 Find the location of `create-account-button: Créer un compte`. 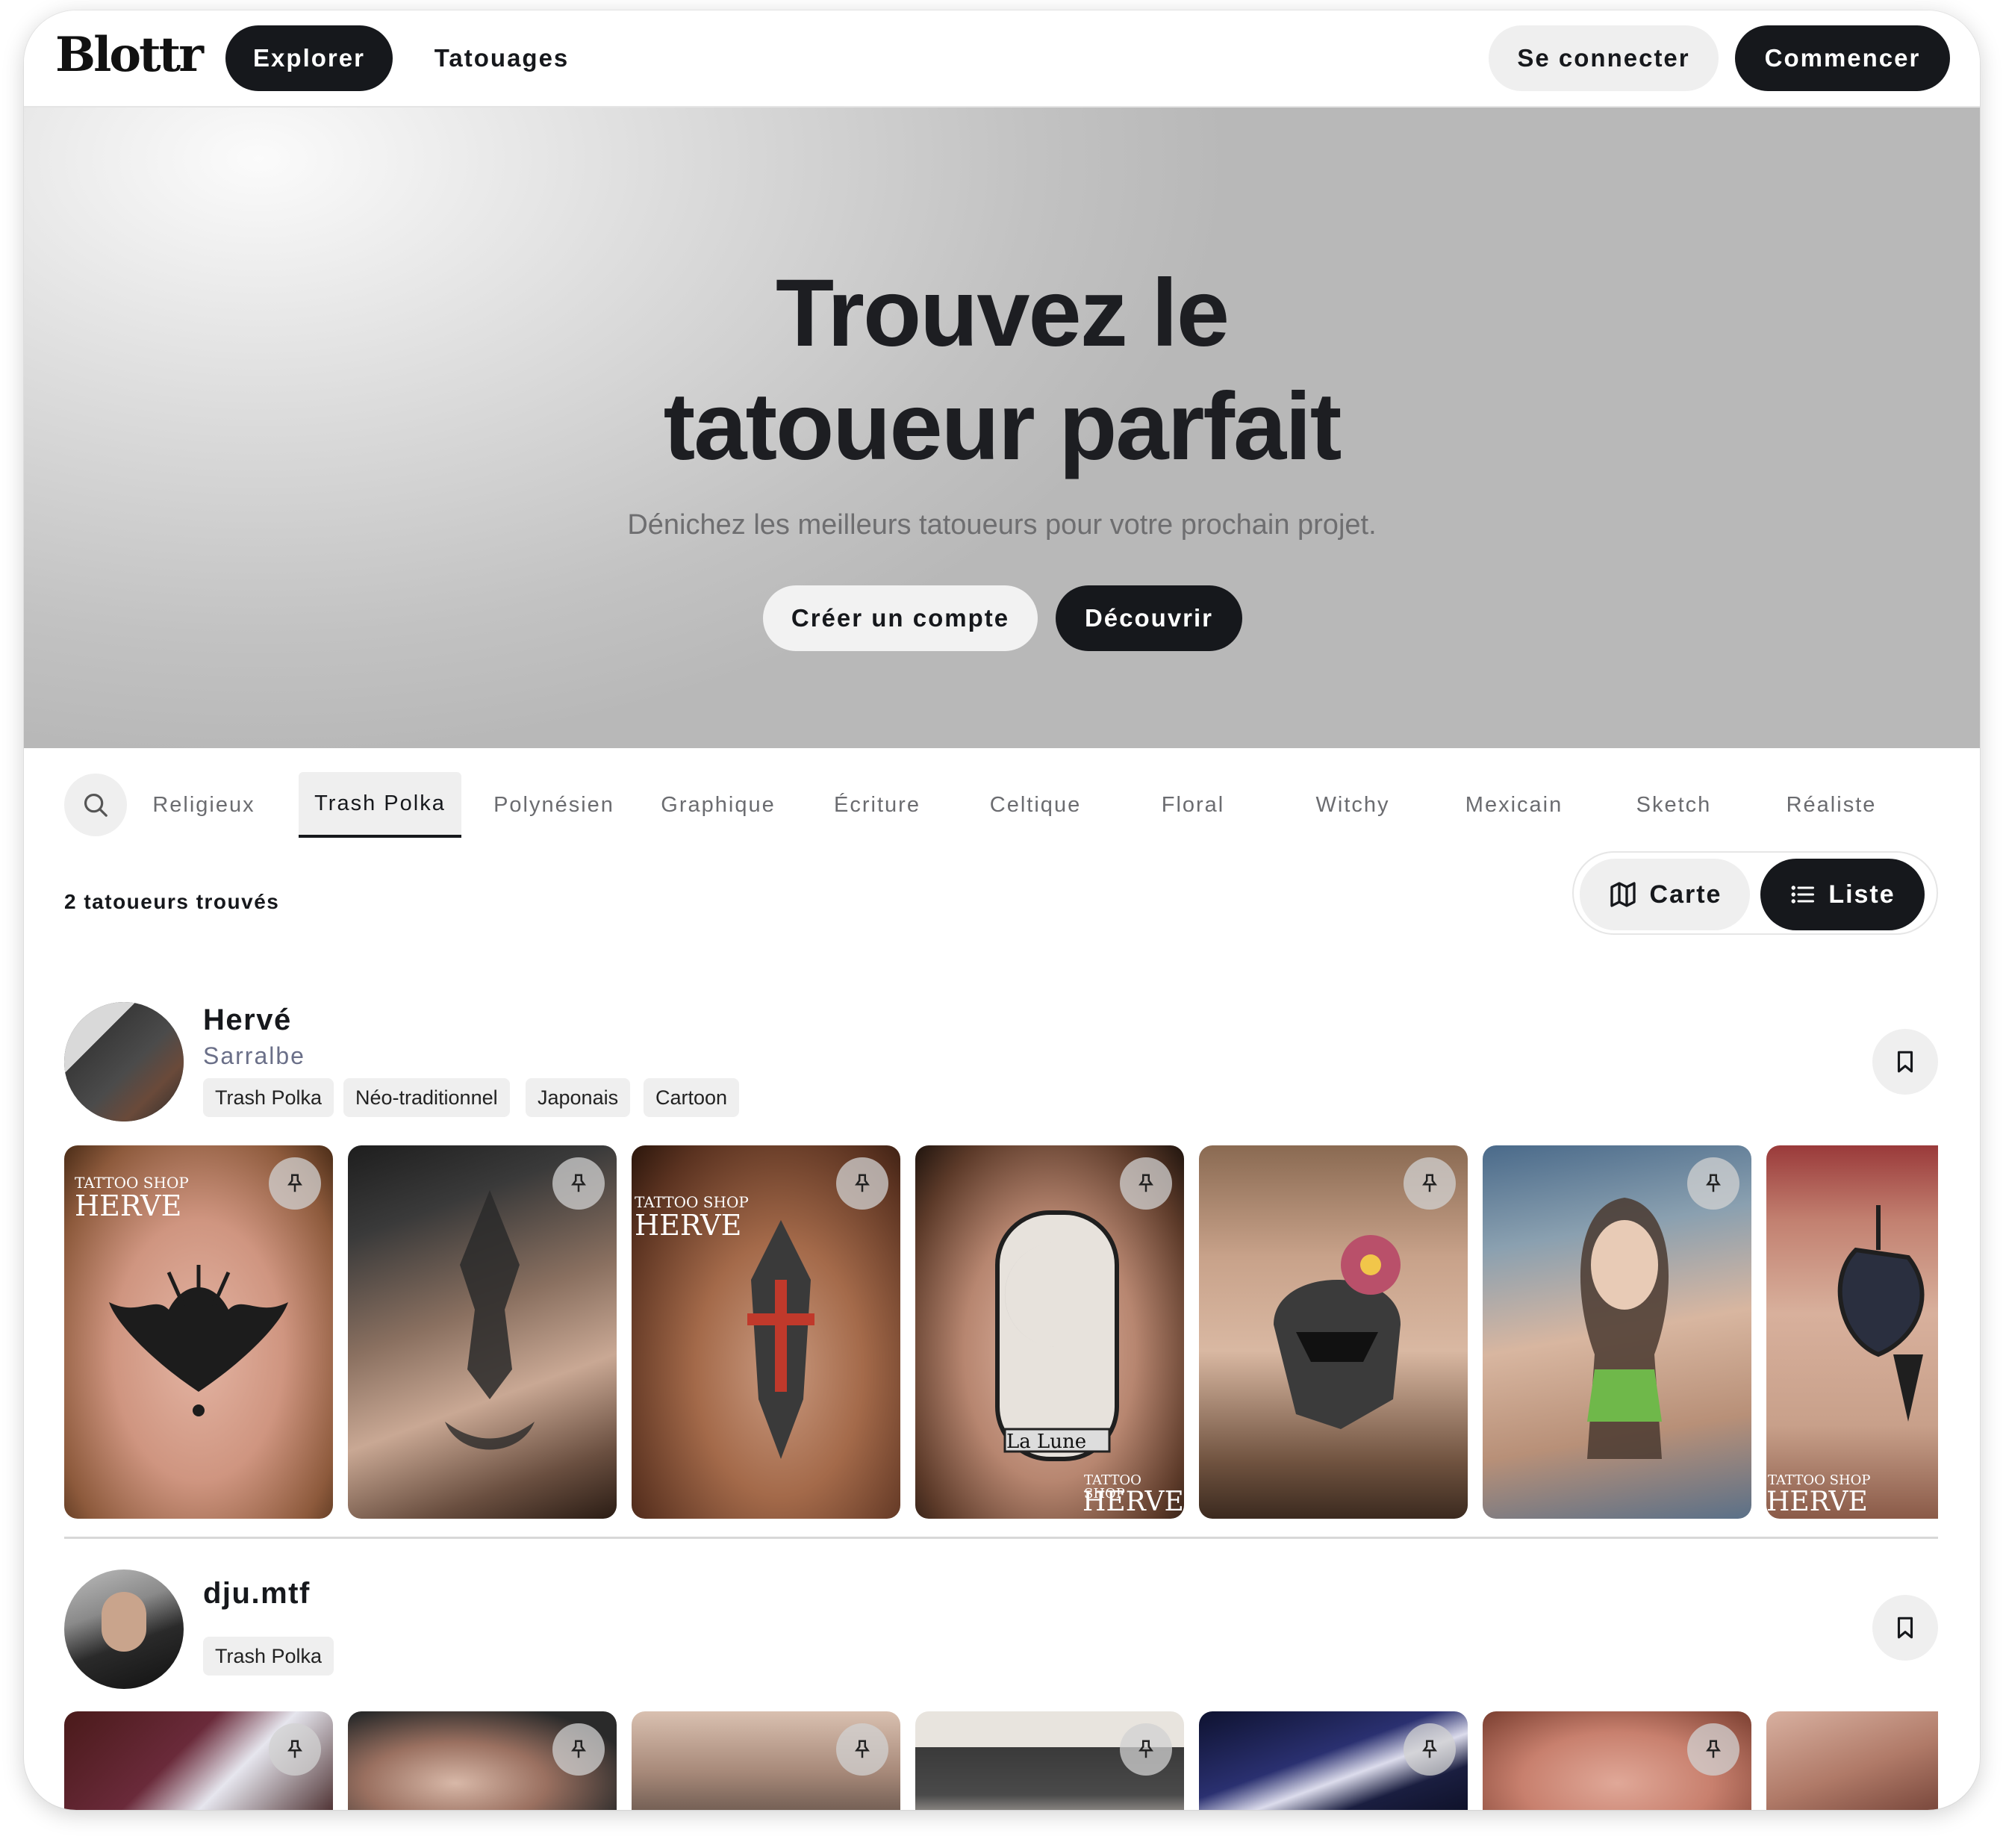

create-account-button: Créer un compte is located at coordinates (900, 618).